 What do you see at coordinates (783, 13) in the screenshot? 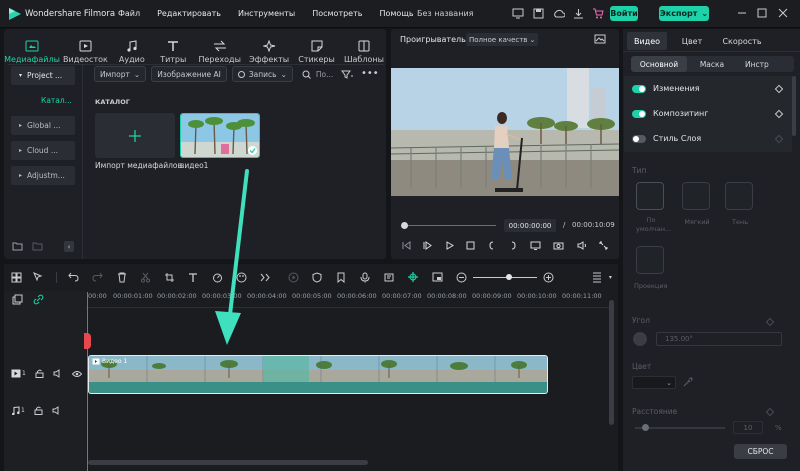
I see `close-icon` at bounding box center [783, 13].